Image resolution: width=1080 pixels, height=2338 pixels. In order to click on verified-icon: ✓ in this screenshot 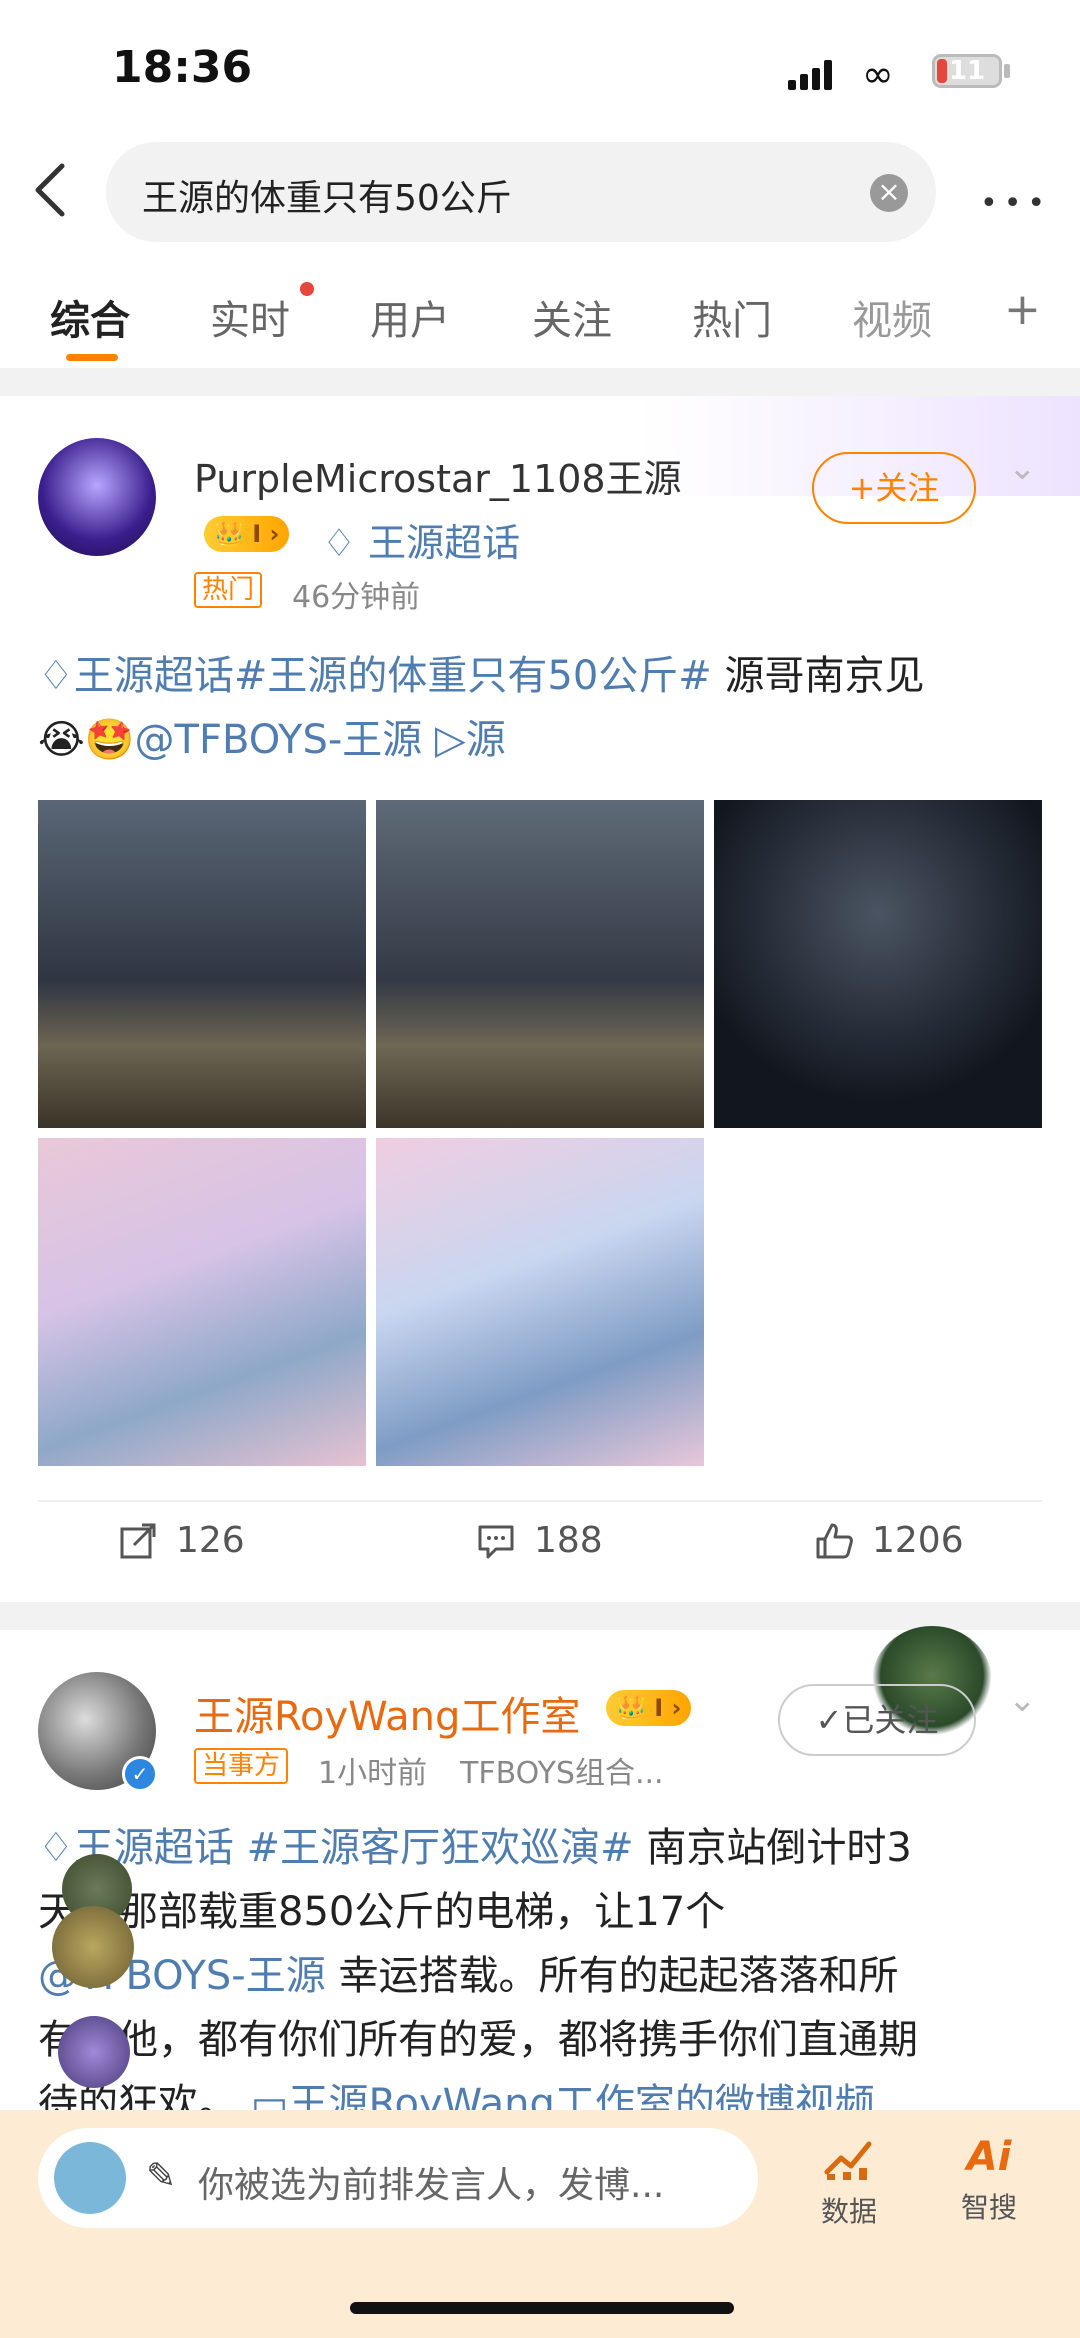, I will do `click(140, 1774)`.